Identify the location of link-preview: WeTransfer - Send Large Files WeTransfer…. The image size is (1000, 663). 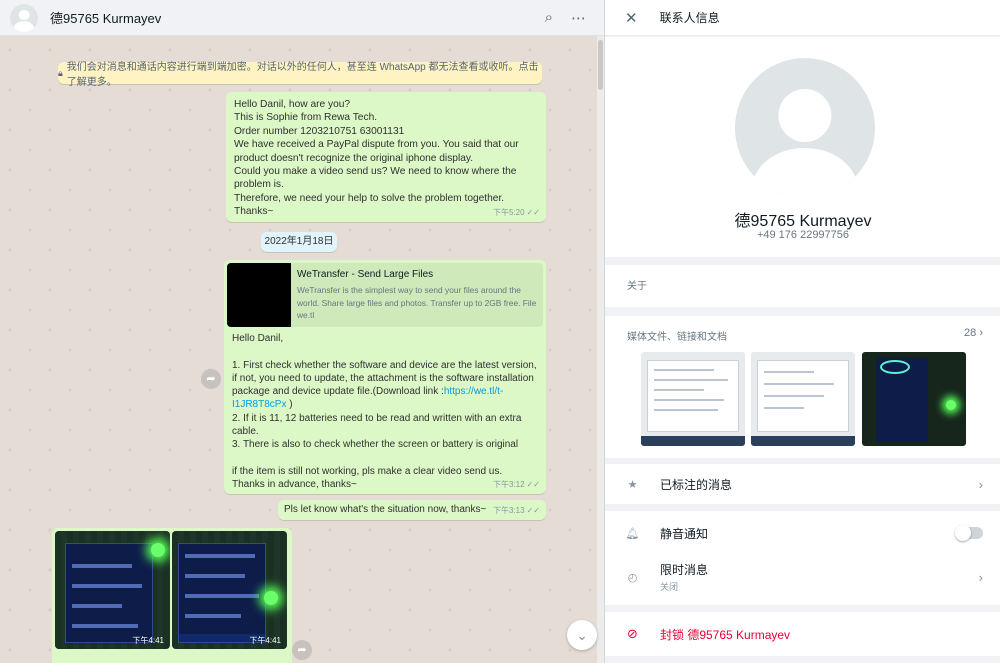
(385, 295).